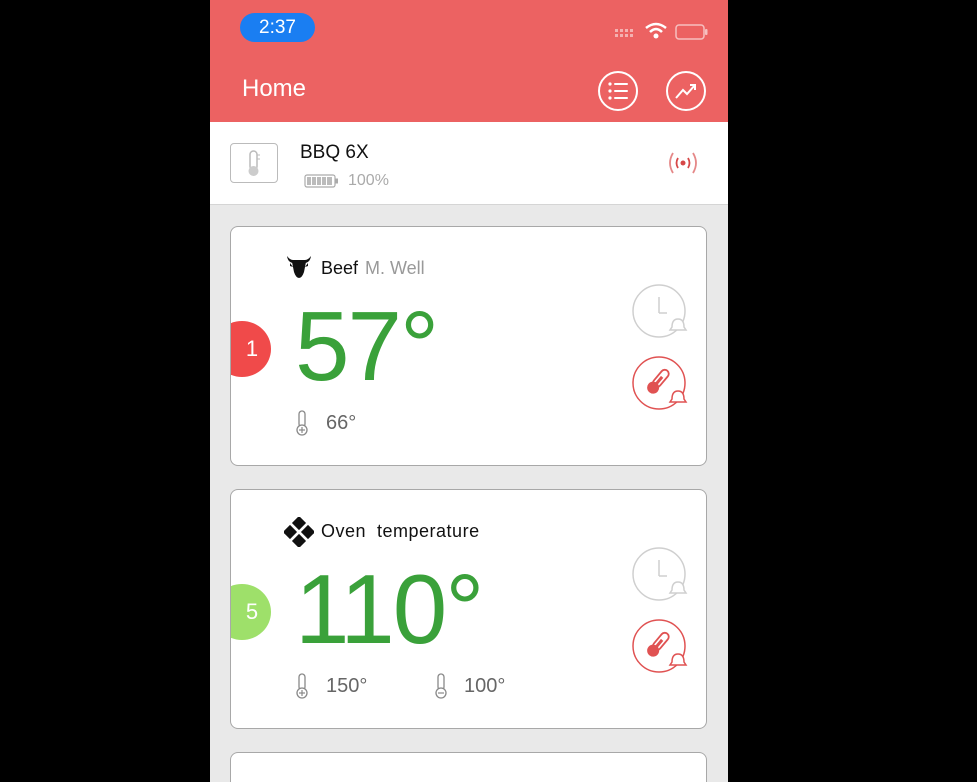  Describe the element at coordinates (367, 346) in the screenshot. I see `current-temperature: 57°` at that location.